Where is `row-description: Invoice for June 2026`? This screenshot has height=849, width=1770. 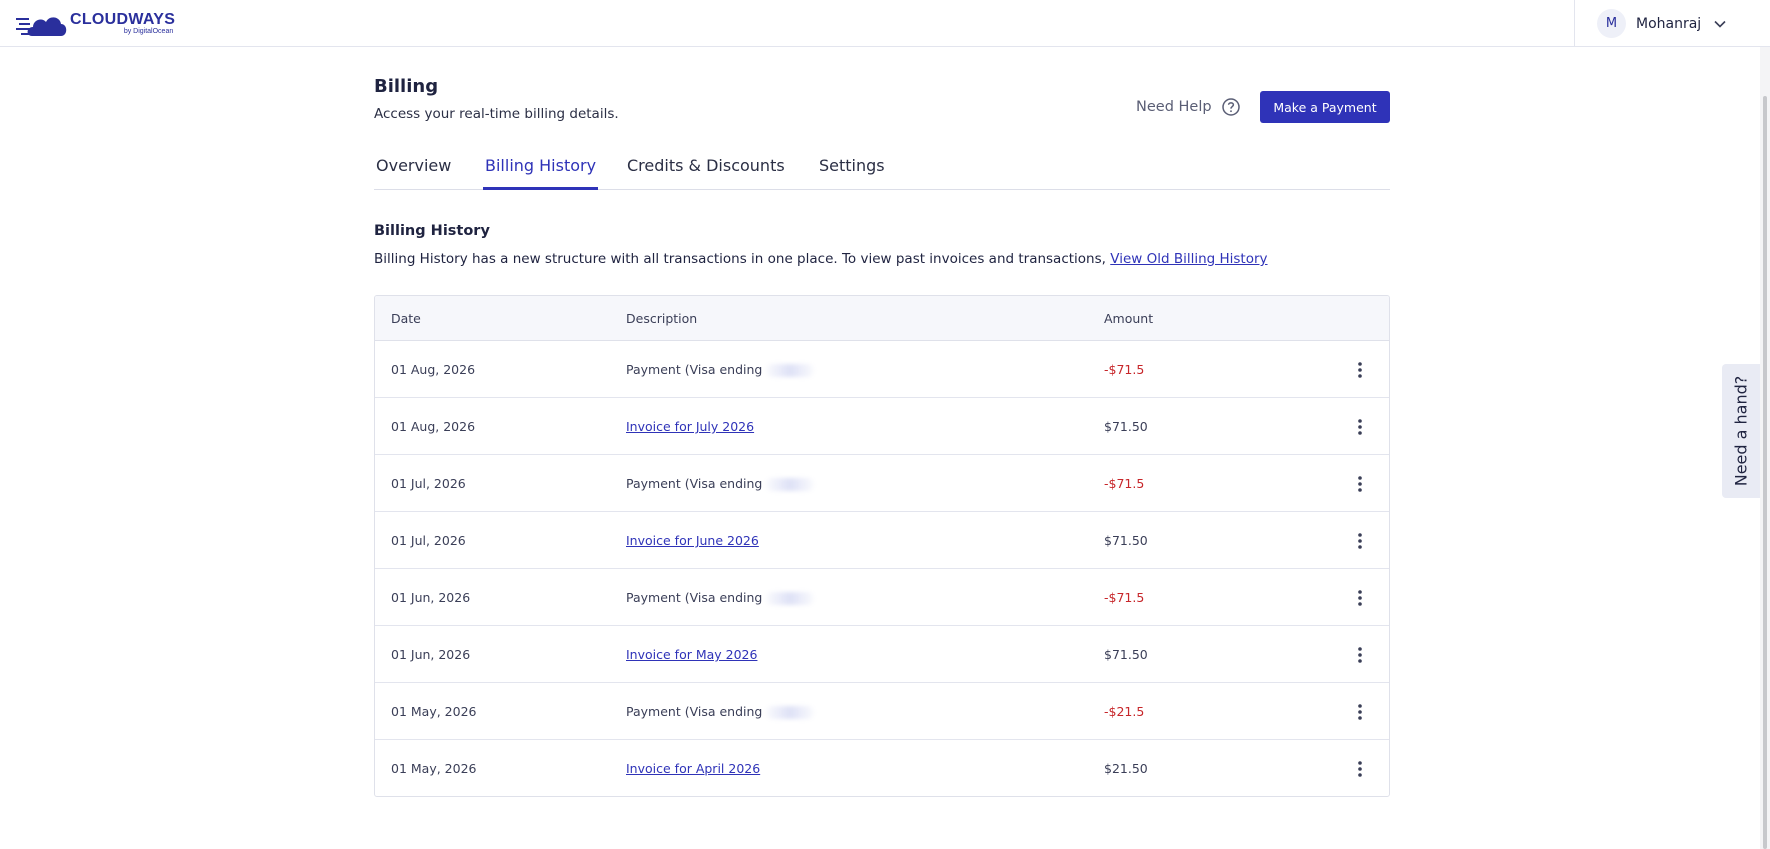 row-description: Invoice for June 2026 is located at coordinates (692, 540).